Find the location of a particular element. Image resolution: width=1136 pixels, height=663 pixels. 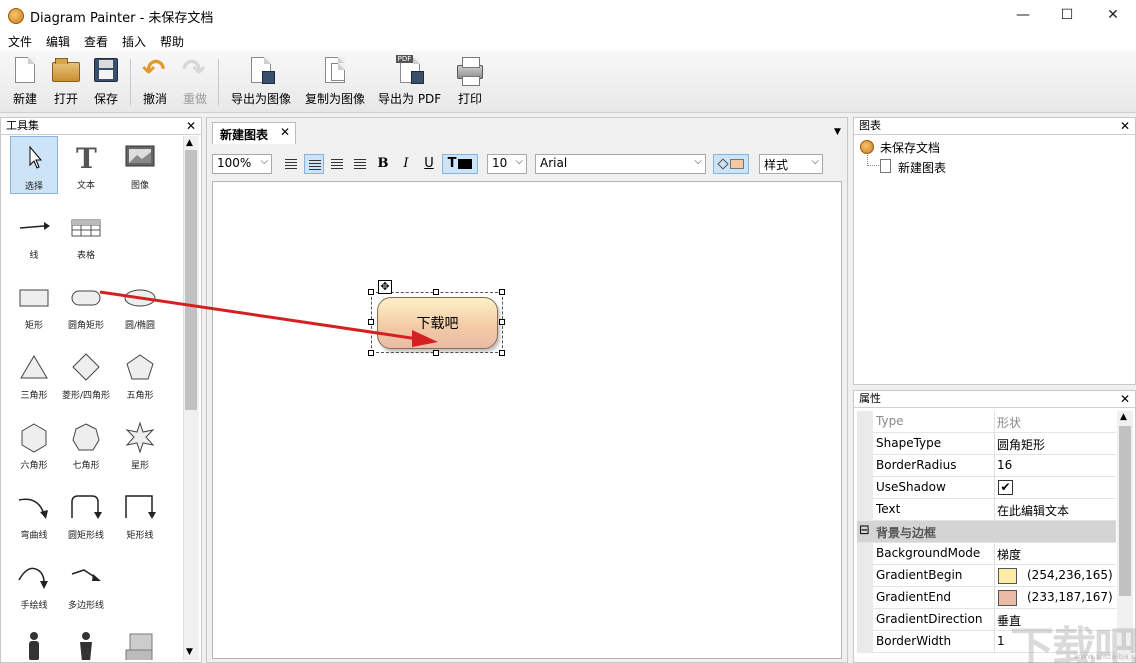

close-properties-button: ✕ is located at coordinates (1125, 399).